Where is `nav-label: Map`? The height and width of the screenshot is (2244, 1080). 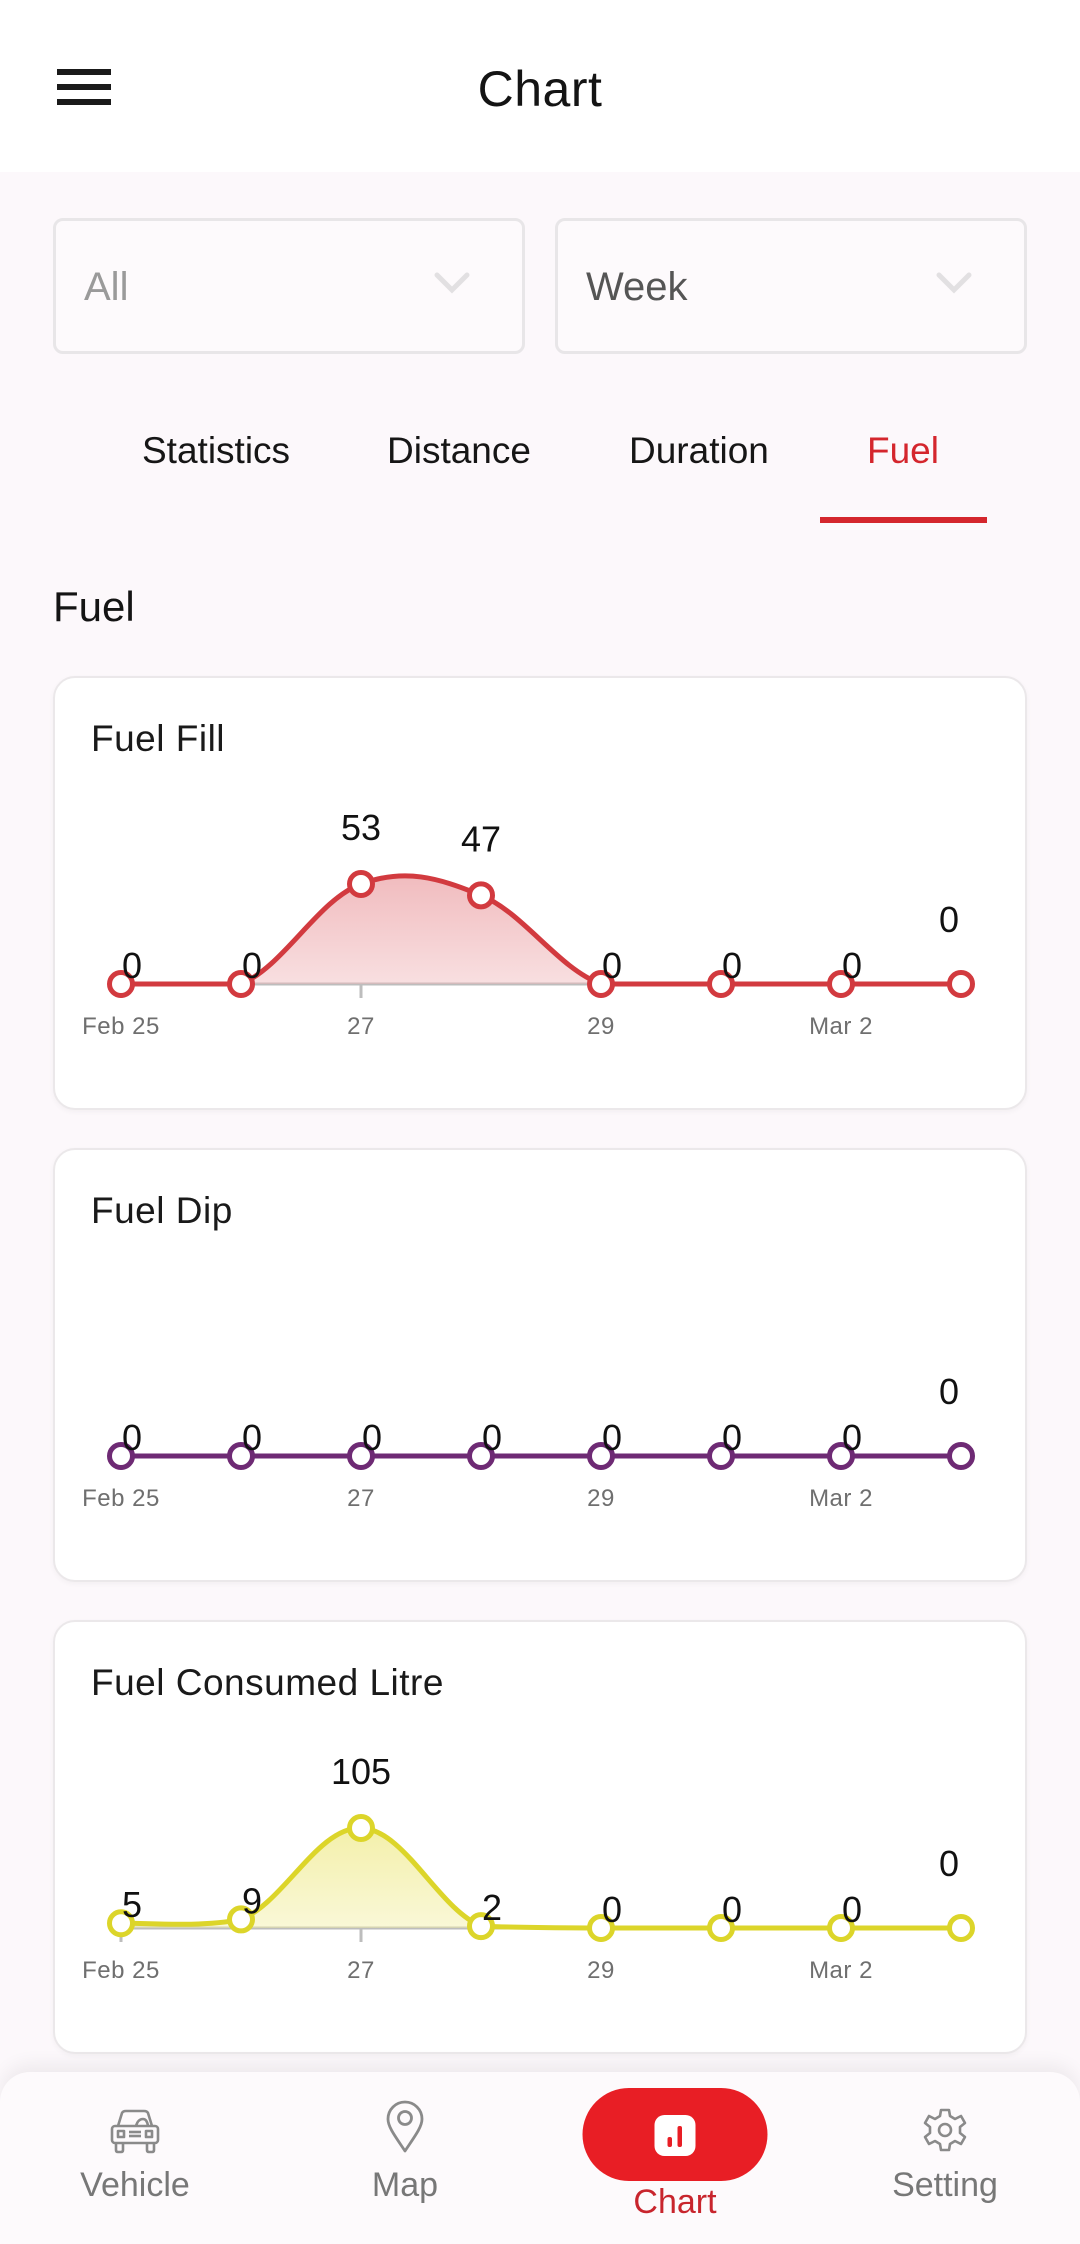 nav-label: Map is located at coordinates (405, 2185).